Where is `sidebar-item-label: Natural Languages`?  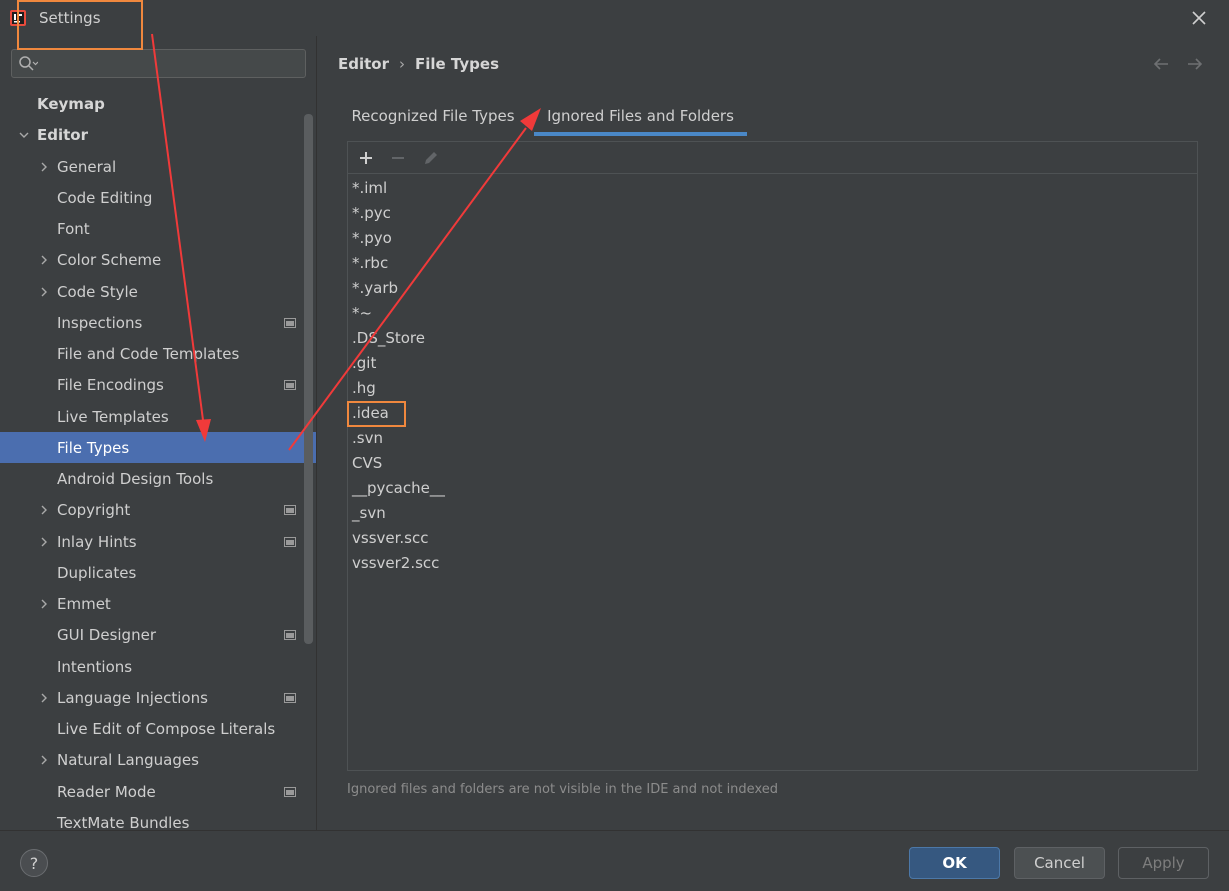 sidebar-item-label: Natural Languages is located at coordinates (128, 759).